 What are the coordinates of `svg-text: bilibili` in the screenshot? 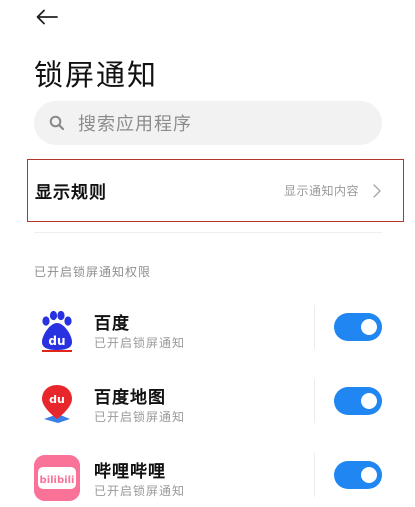 It's located at (57, 480).